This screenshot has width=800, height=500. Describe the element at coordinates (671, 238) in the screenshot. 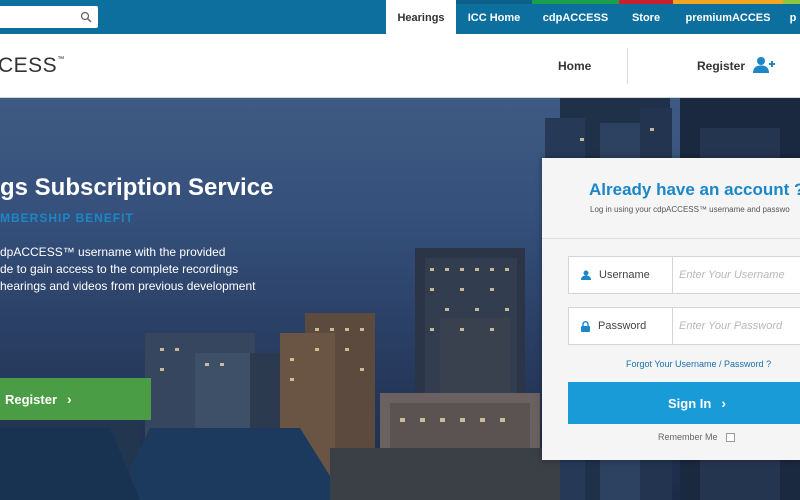

I see `login-divider` at that location.